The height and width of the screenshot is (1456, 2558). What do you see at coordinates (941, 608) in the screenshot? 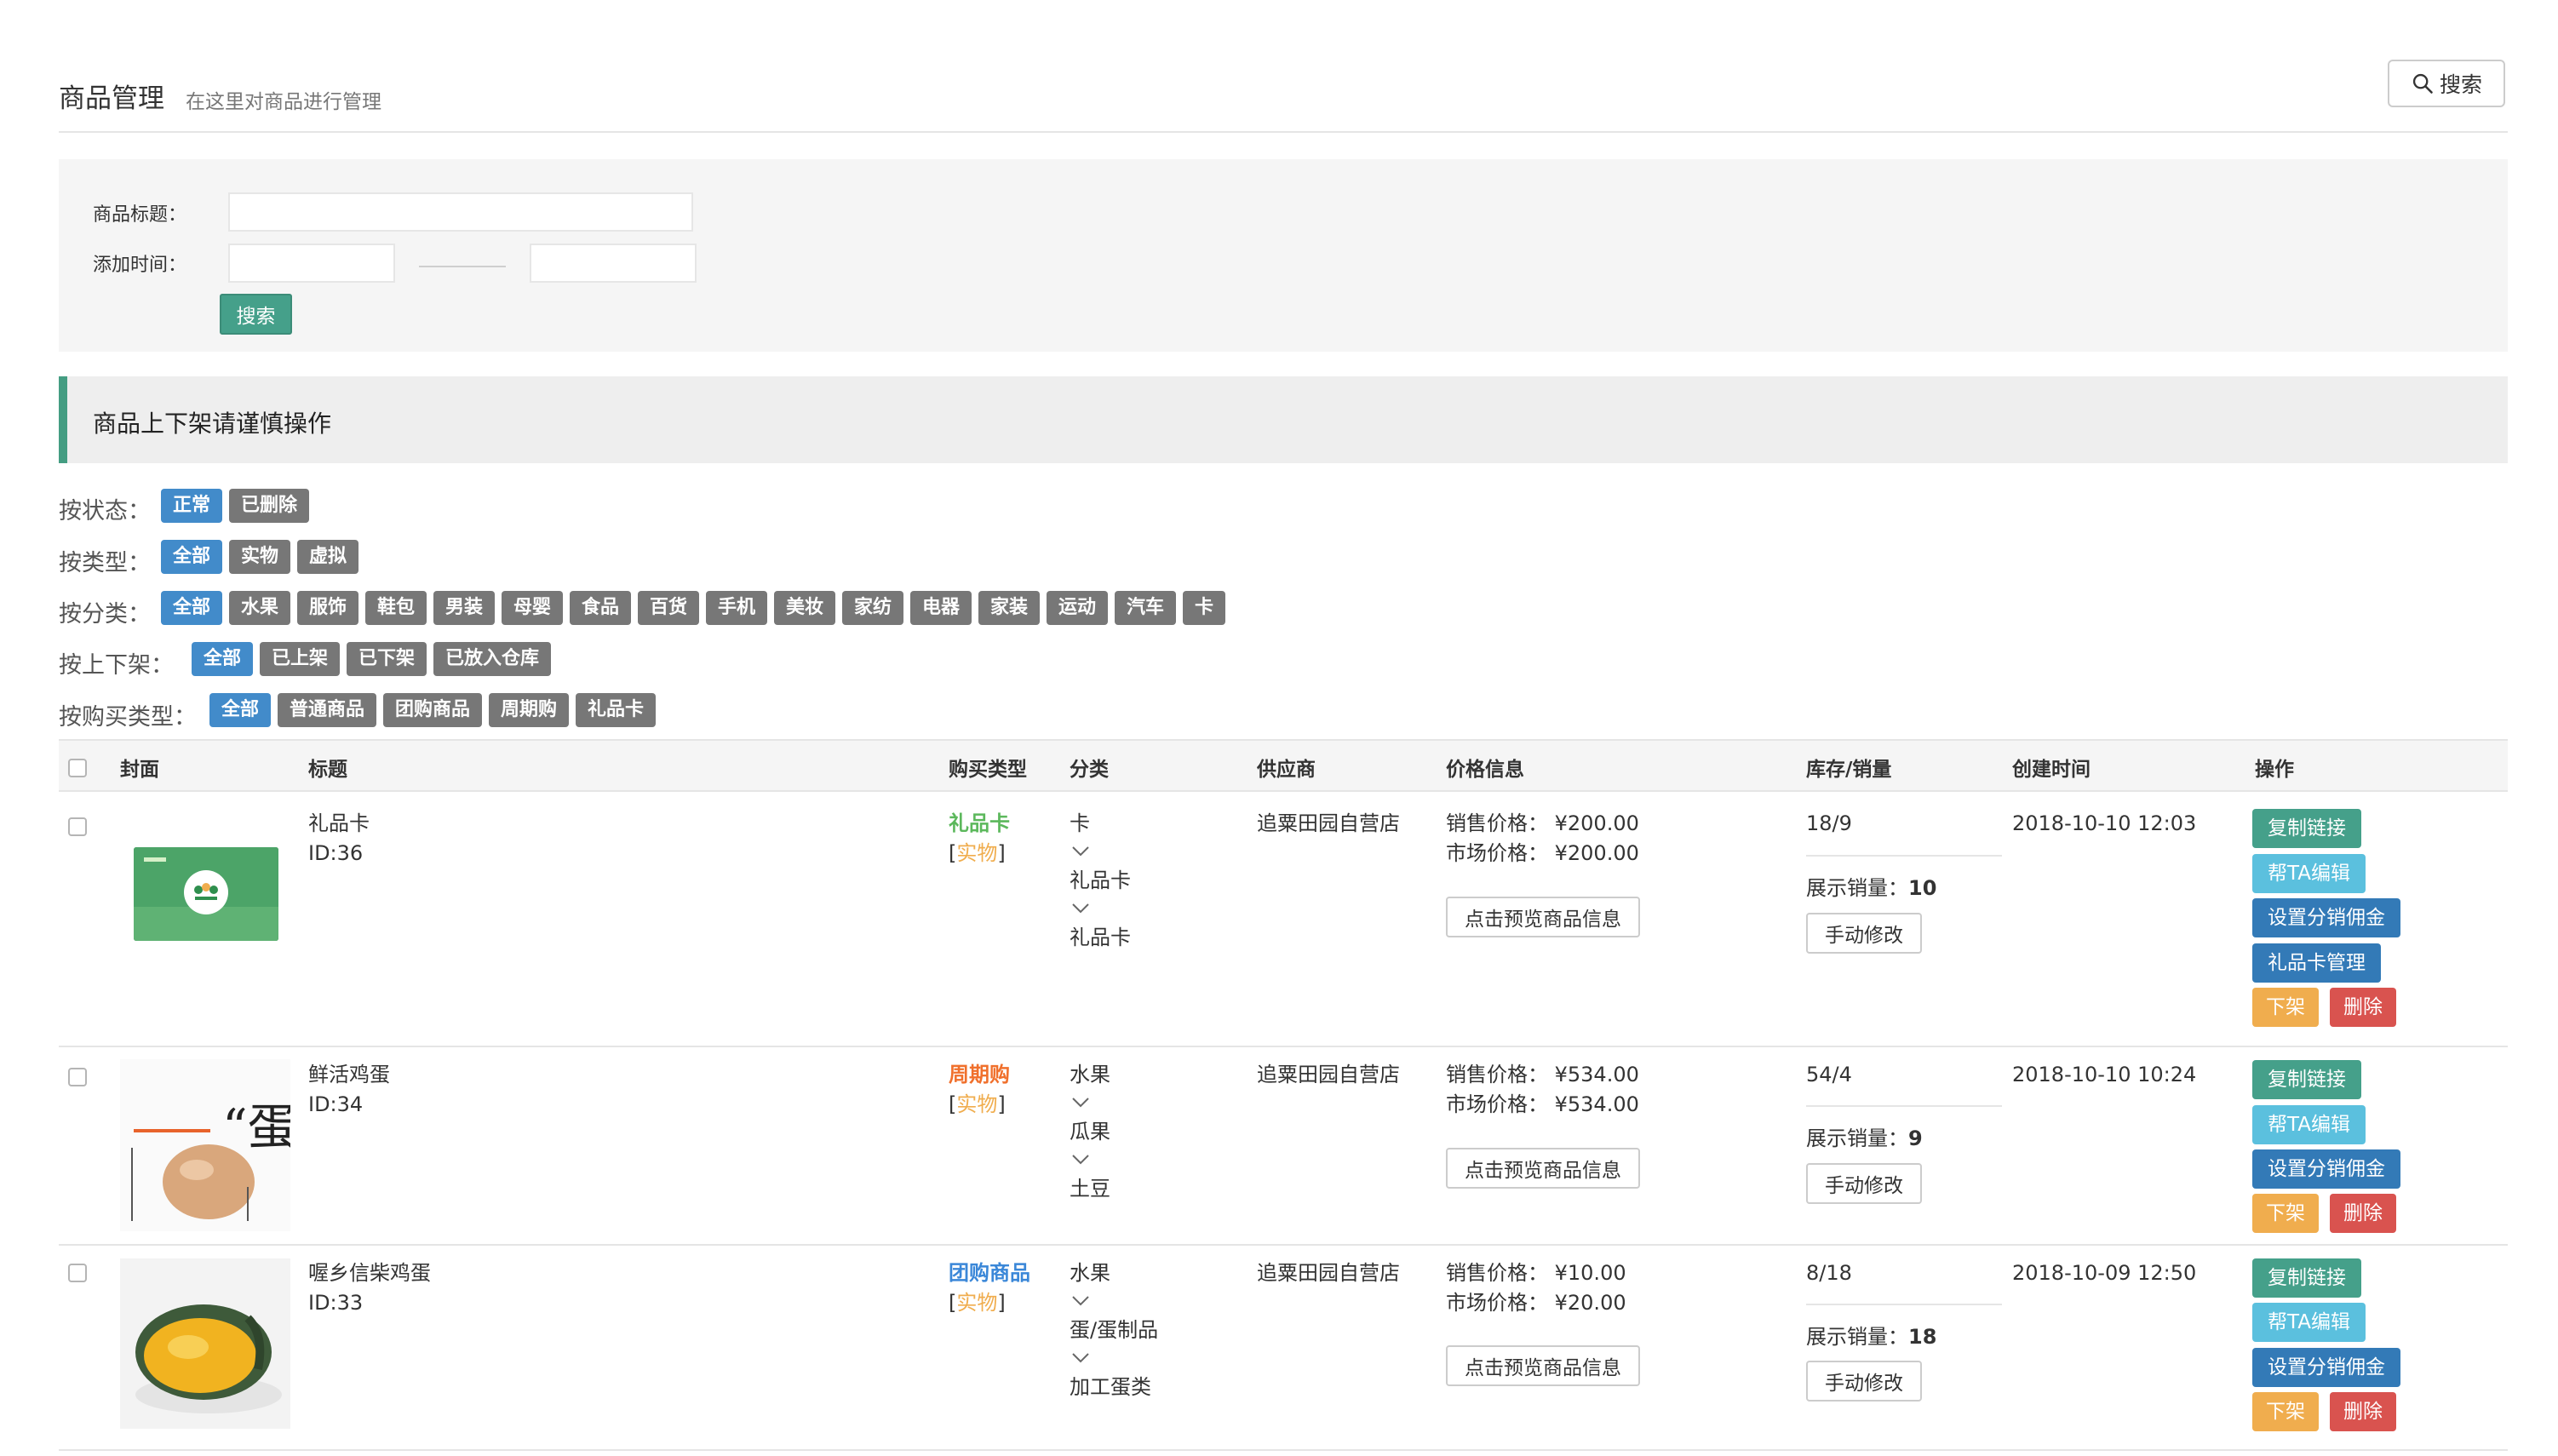
I see `category-filter-tag: 电器` at bounding box center [941, 608].